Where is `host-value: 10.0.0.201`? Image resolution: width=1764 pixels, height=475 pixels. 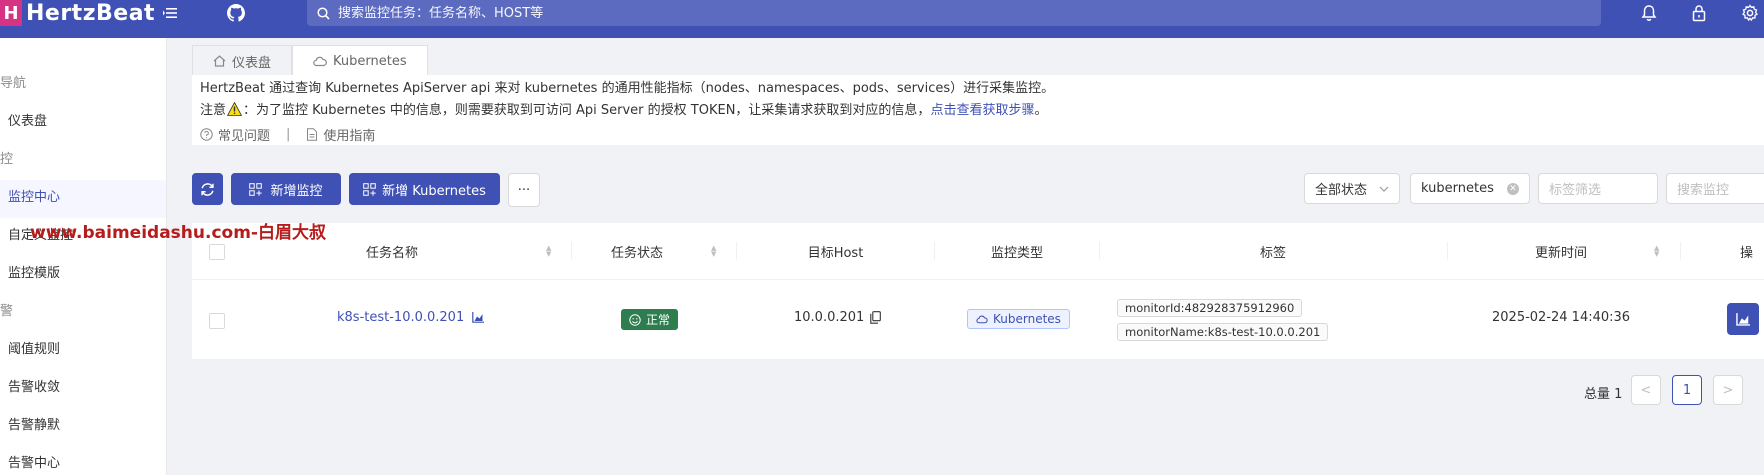
host-value: 10.0.0.201 is located at coordinates (829, 317).